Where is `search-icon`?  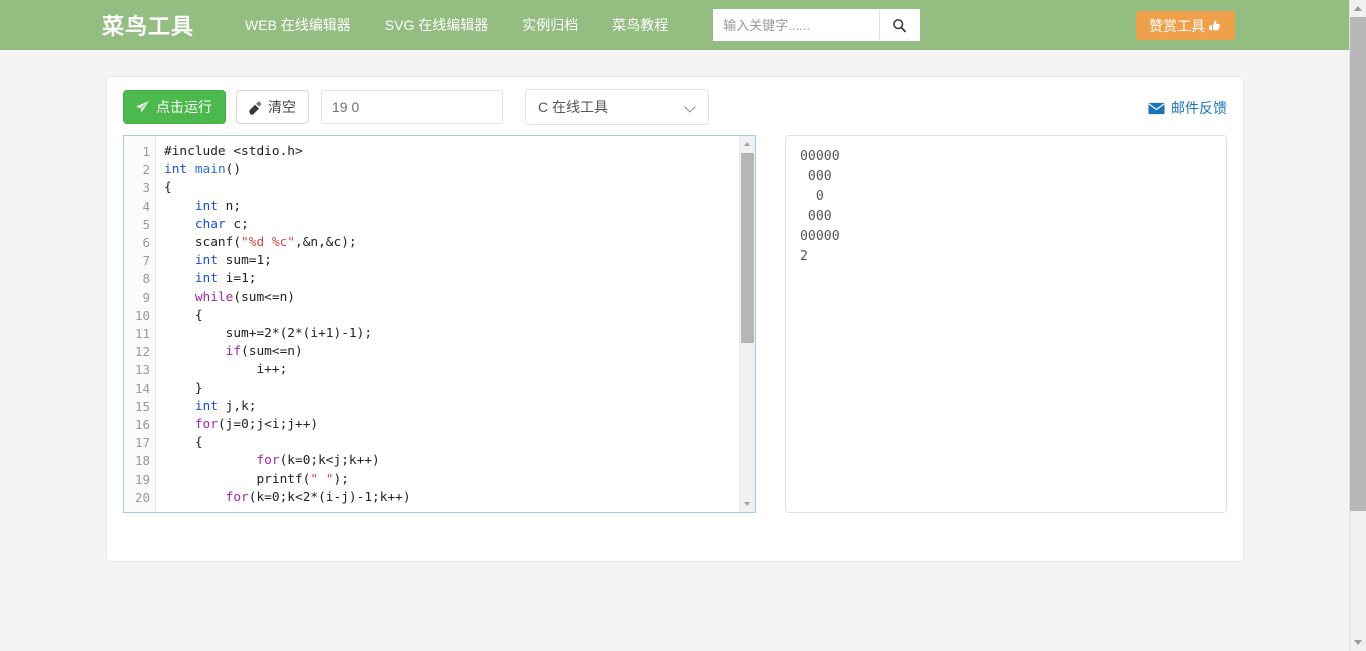
search-icon is located at coordinates (900, 25).